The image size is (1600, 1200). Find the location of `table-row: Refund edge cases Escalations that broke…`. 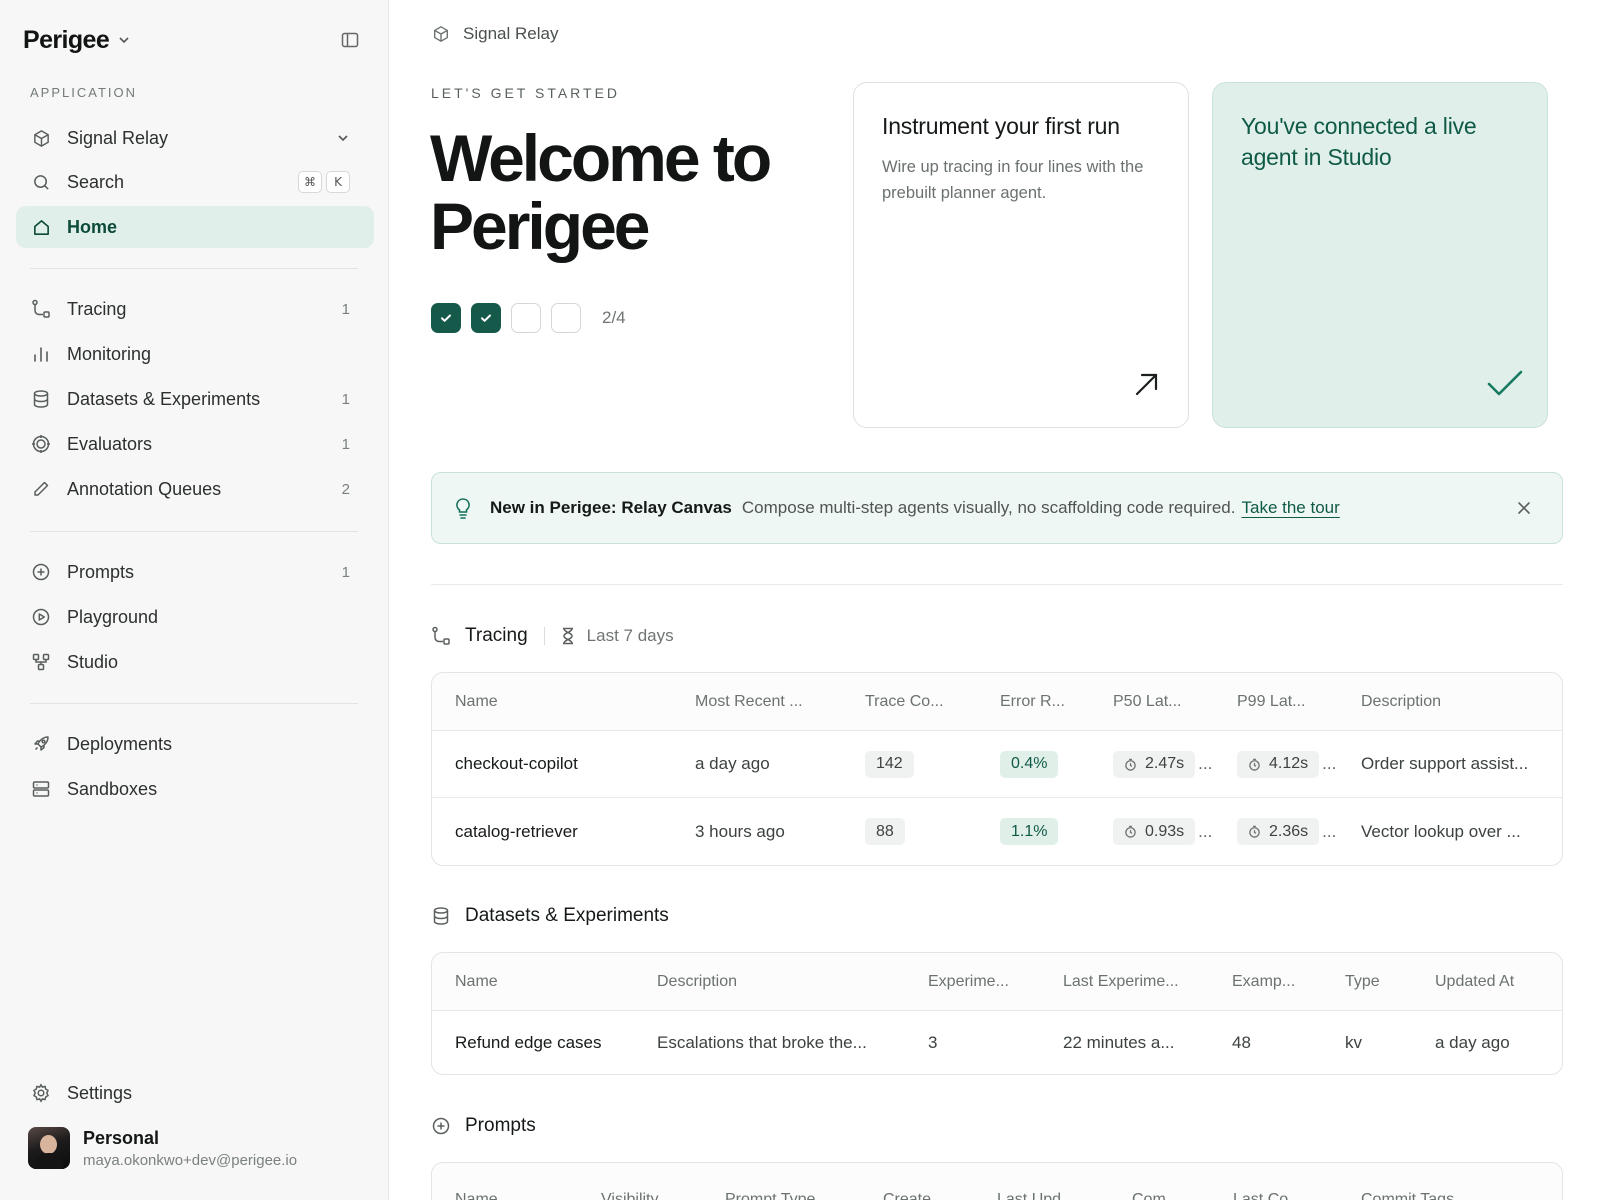

table-row: Refund edge cases Escalations that broke… is located at coordinates (997, 1042).